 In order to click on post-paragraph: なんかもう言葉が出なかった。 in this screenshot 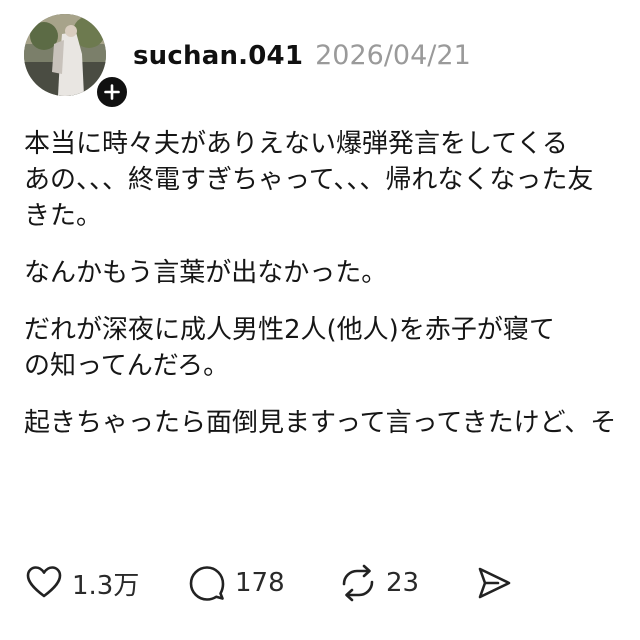, I will do `click(332, 273)`.